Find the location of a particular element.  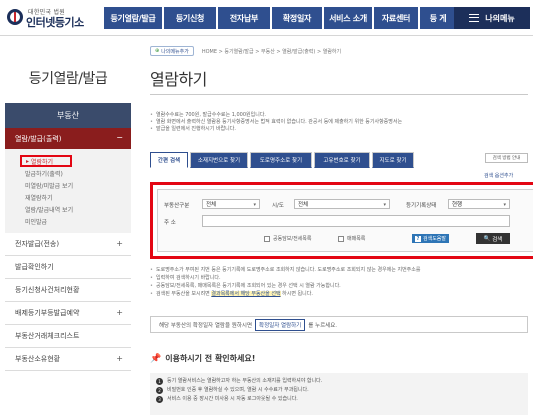

search-button-label: 검색 is located at coordinates (497, 239).